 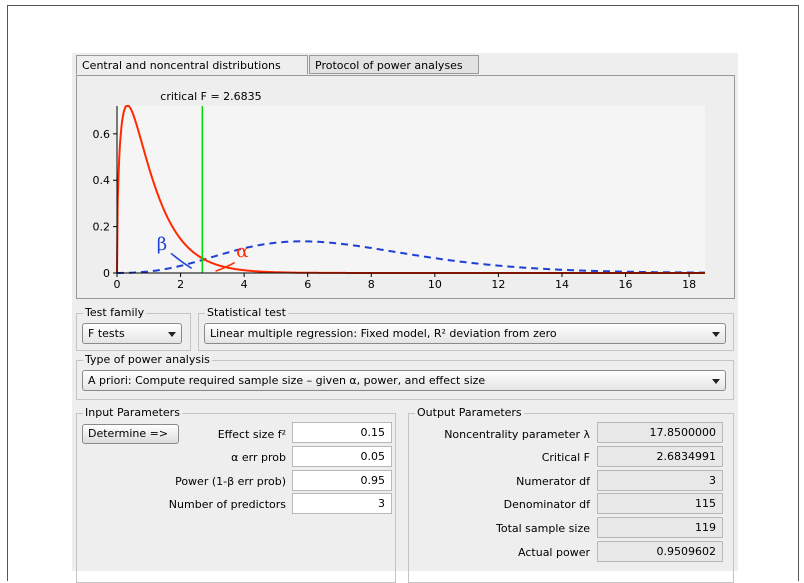 What do you see at coordinates (546, 504) in the screenshot?
I see `denominator-df-label: Denominator df` at bounding box center [546, 504].